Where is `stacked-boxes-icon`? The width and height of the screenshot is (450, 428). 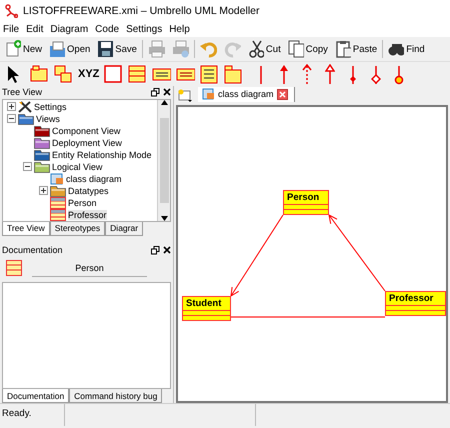 stacked-boxes-icon is located at coordinates (63, 74).